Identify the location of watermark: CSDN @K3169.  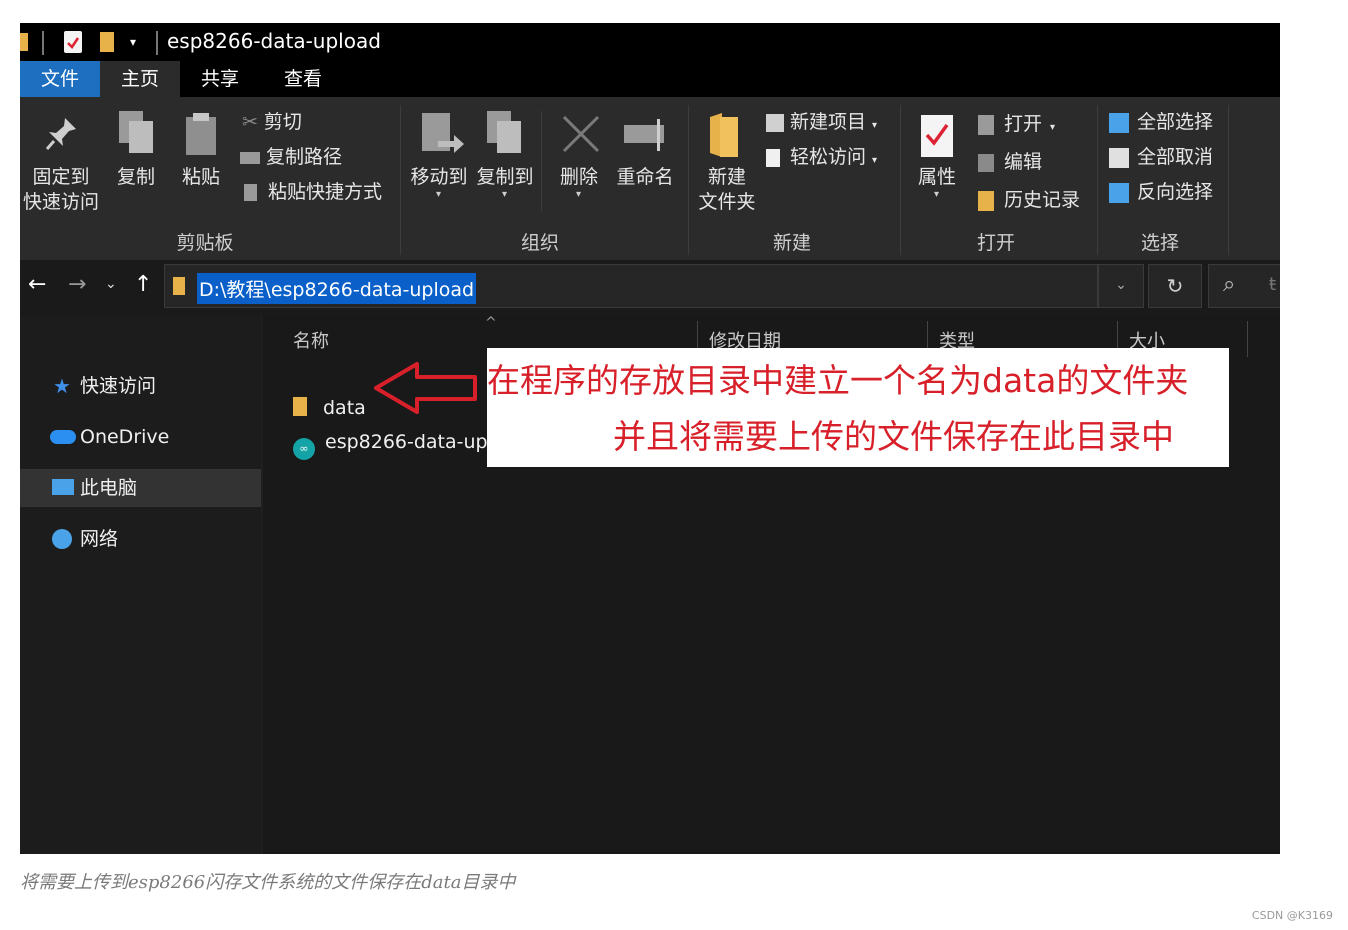
(1292, 915).